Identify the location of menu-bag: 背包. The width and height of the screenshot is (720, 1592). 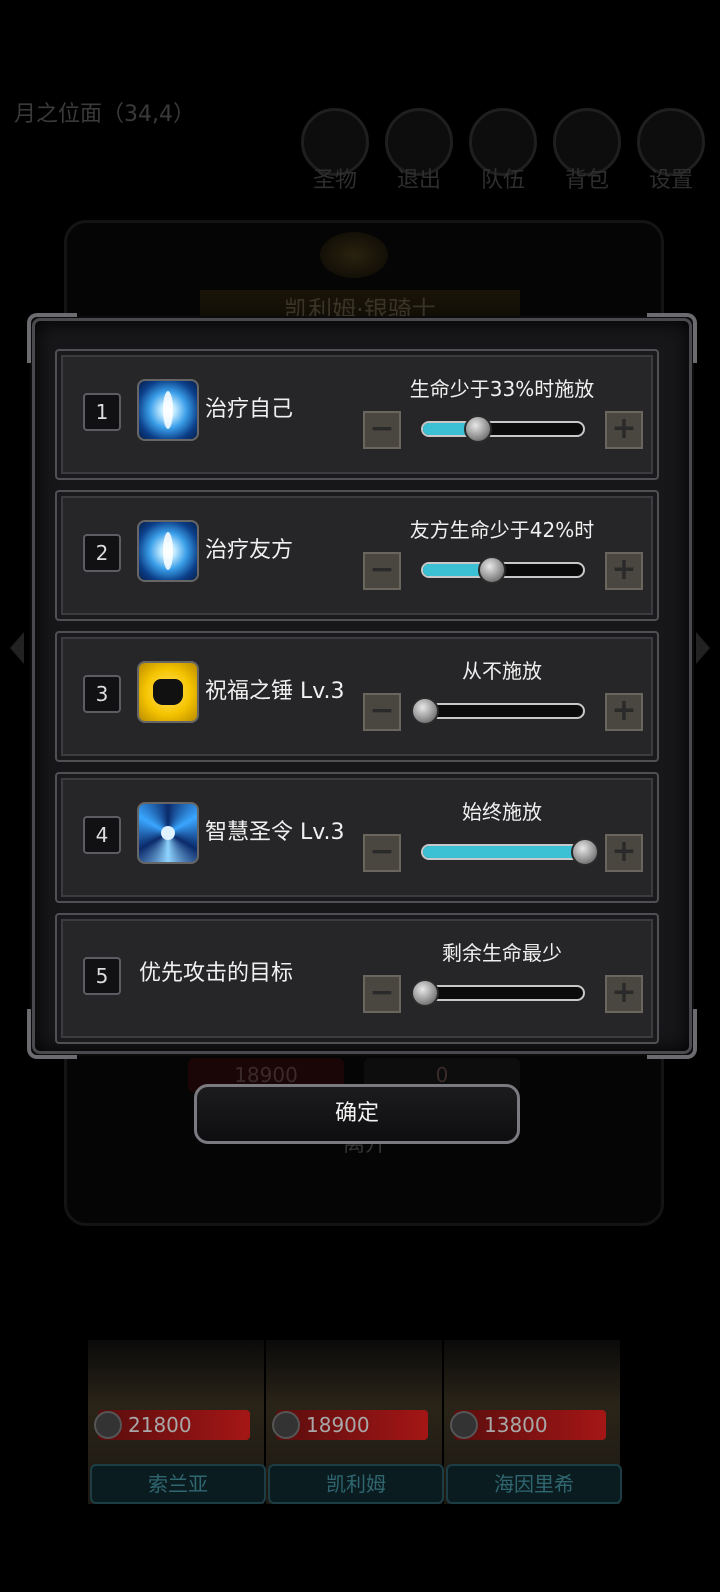
(587, 151).